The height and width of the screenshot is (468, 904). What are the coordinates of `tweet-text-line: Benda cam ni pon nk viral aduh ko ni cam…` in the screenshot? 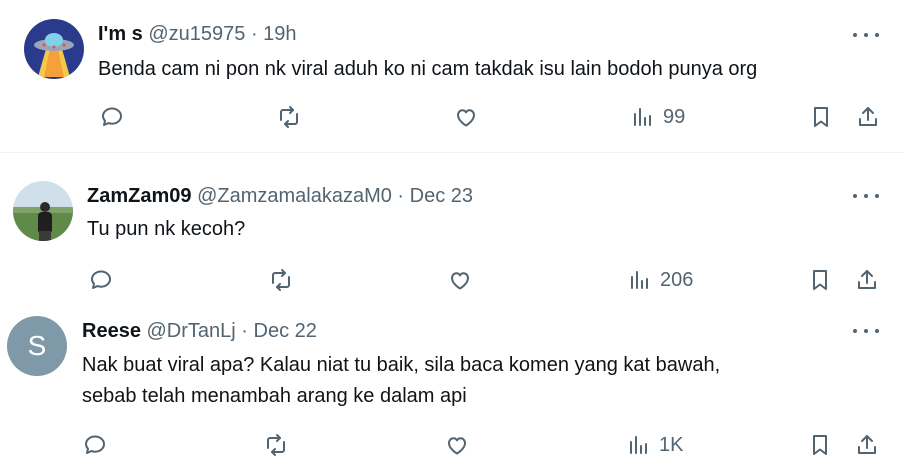 It's located at (428, 69).